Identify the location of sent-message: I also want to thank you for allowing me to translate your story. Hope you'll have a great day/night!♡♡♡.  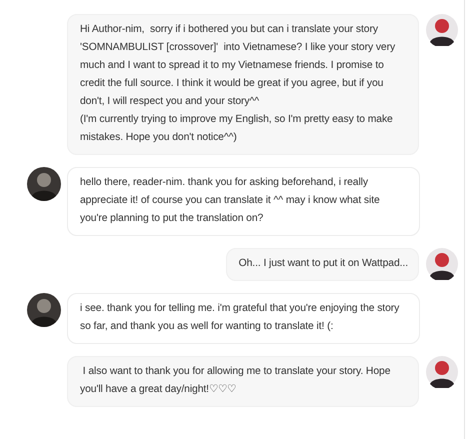
(243, 381).